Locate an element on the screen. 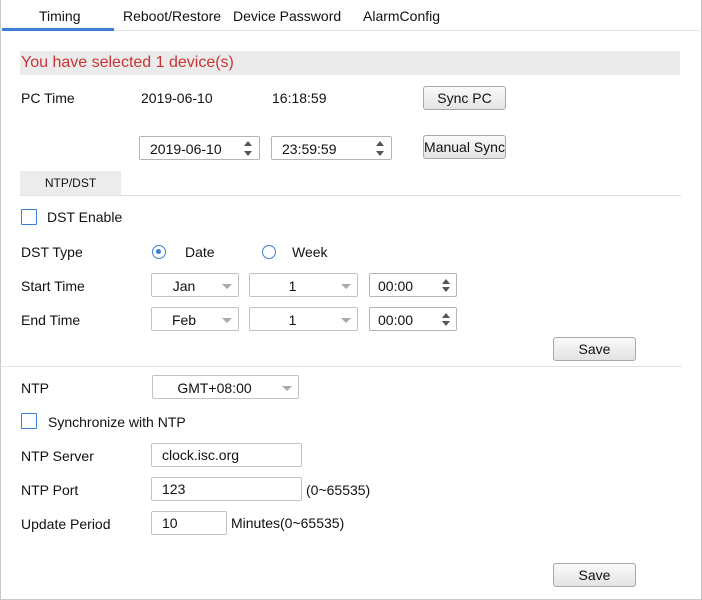 The width and height of the screenshot is (702, 600). end-time-spinner: 00:00 is located at coordinates (413, 319).